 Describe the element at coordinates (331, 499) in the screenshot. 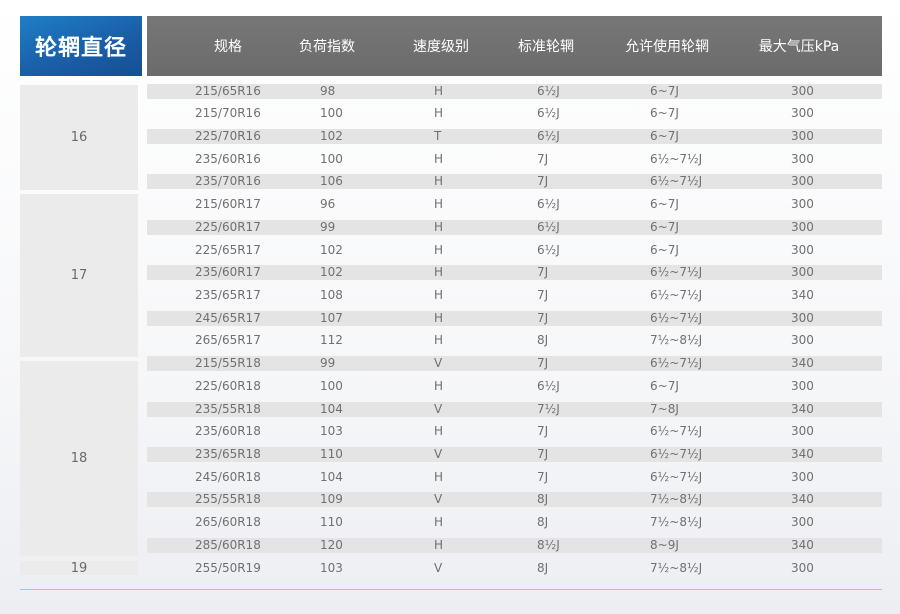

I see `cell-load-index: 109` at that location.